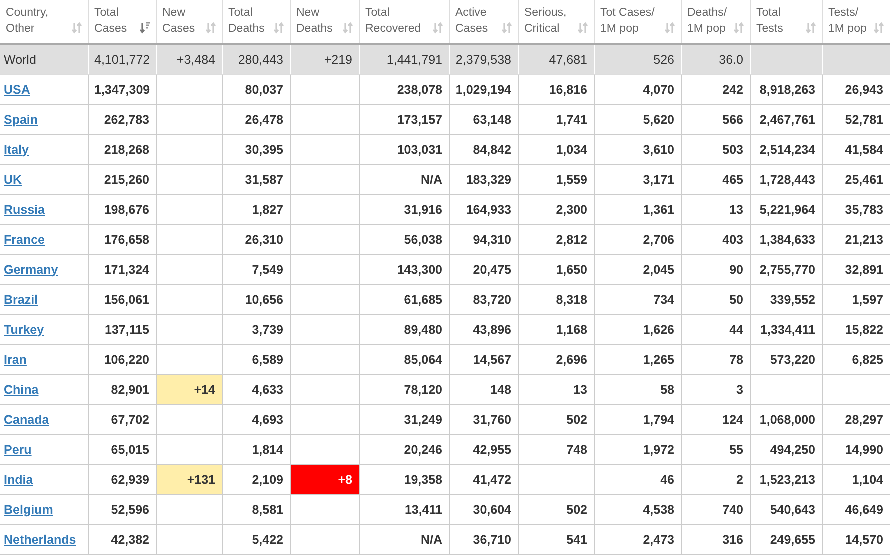 The width and height of the screenshot is (890, 556). What do you see at coordinates (715, 119) in the screenshot?
I see `table-cell: 566` at bounding box center [715, 119].